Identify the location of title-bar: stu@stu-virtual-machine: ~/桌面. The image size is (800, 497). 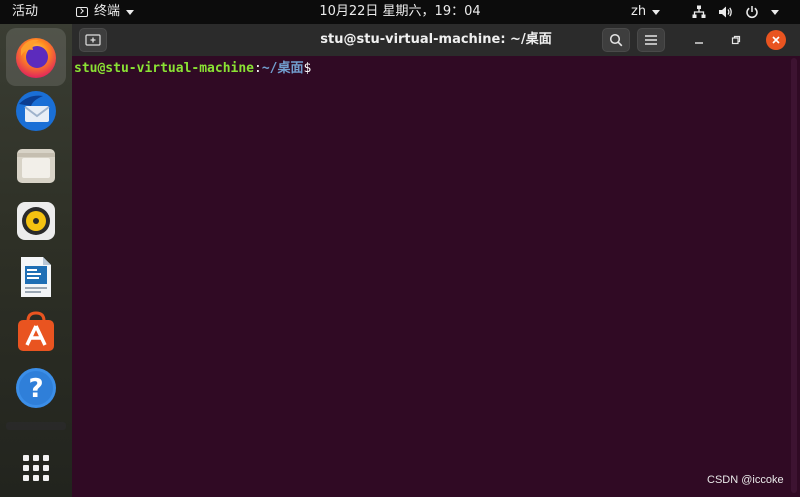
(436, 40).